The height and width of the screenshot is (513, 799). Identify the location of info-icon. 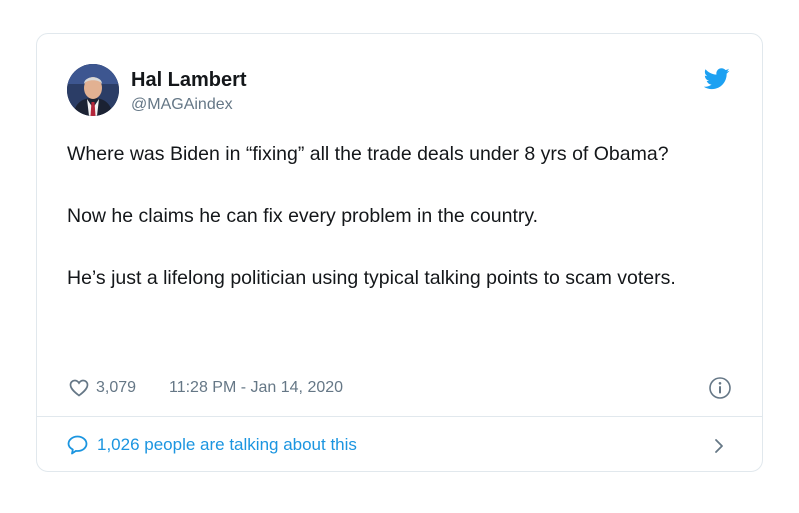
(720, 388).